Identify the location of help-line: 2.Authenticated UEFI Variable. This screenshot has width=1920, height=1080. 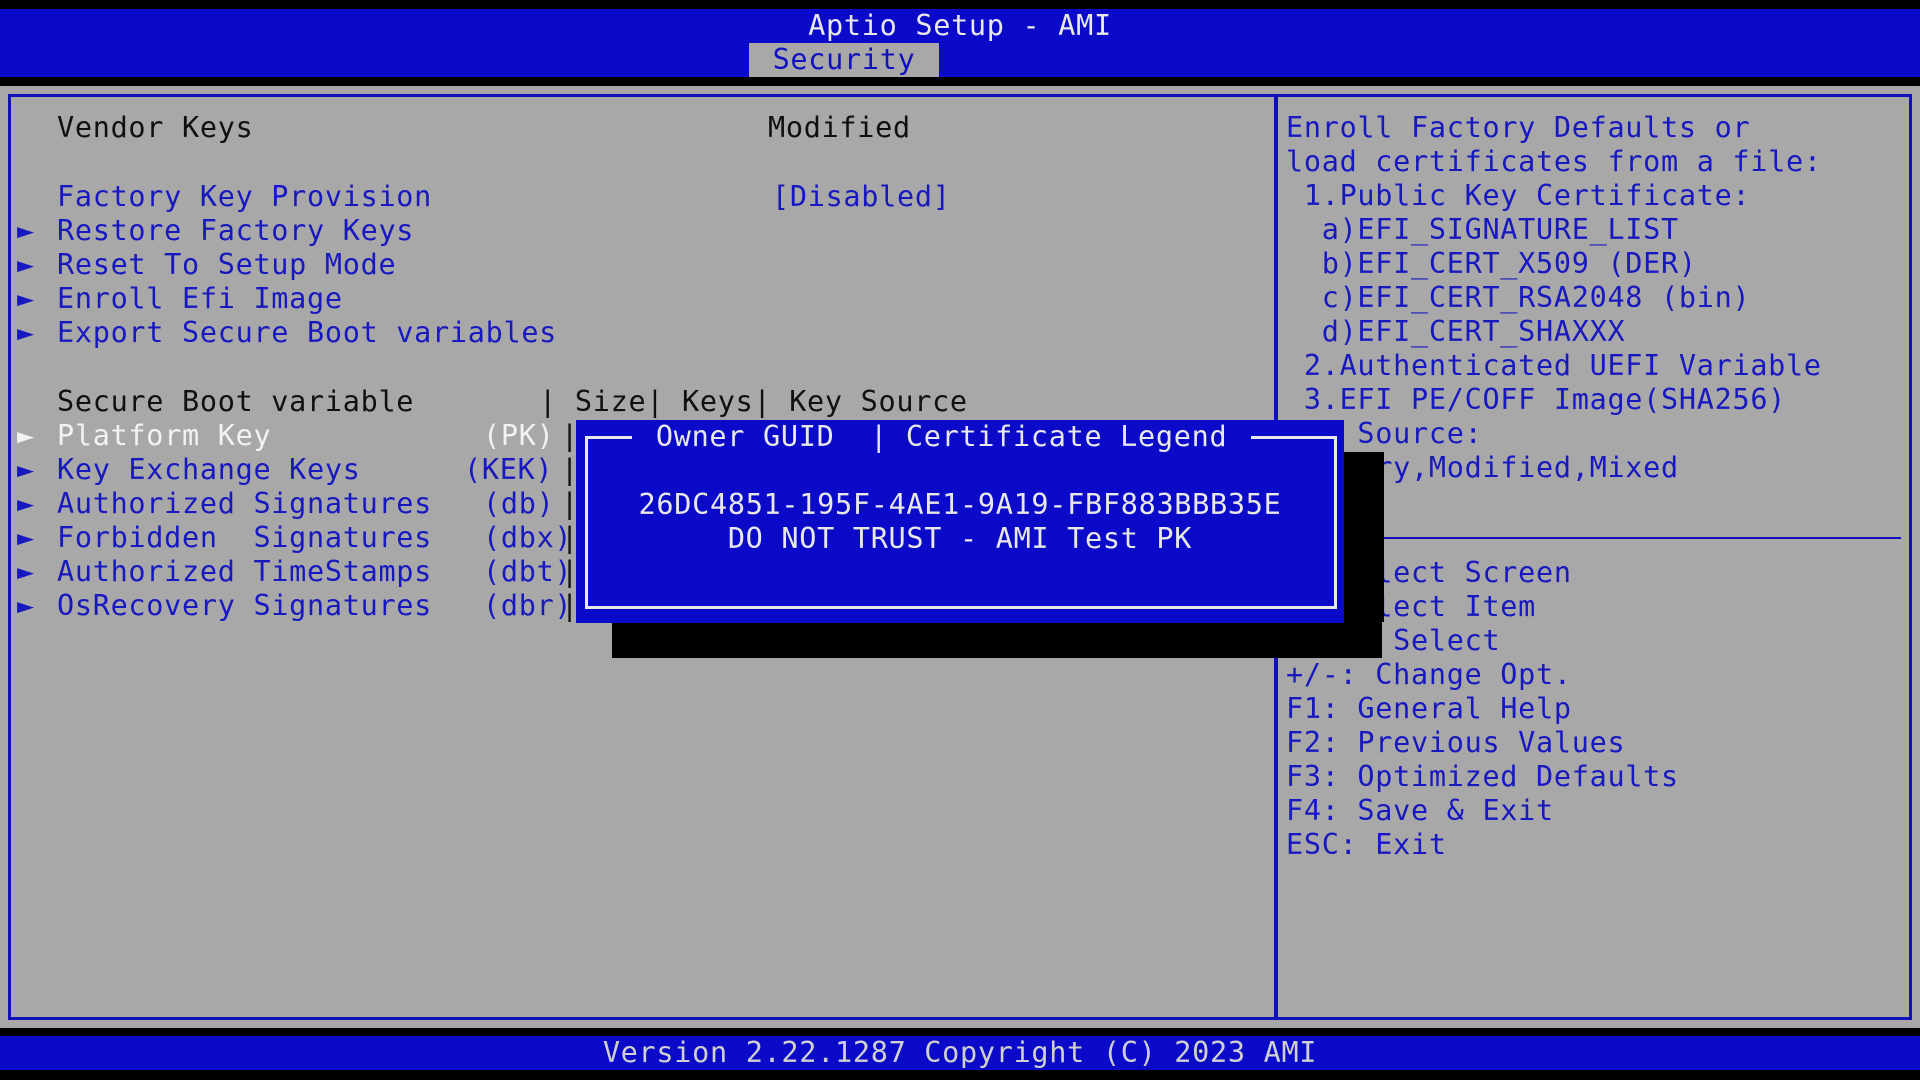
(1554, 365).